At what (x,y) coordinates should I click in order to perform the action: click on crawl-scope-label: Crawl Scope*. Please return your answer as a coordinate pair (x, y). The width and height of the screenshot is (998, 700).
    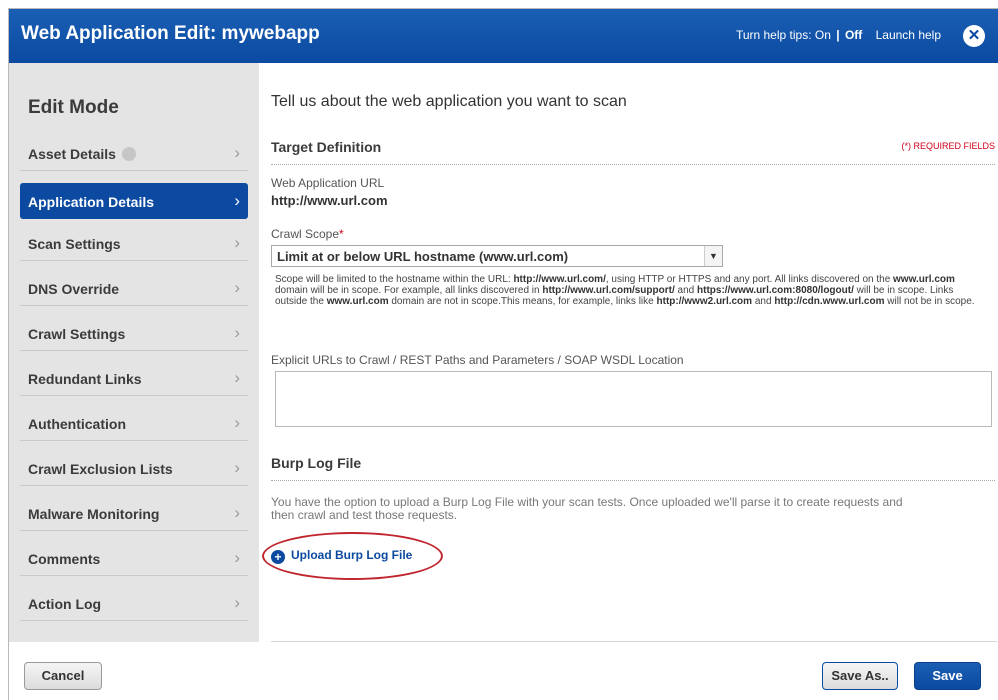
    Looking at the image, I should click on (307, 234).